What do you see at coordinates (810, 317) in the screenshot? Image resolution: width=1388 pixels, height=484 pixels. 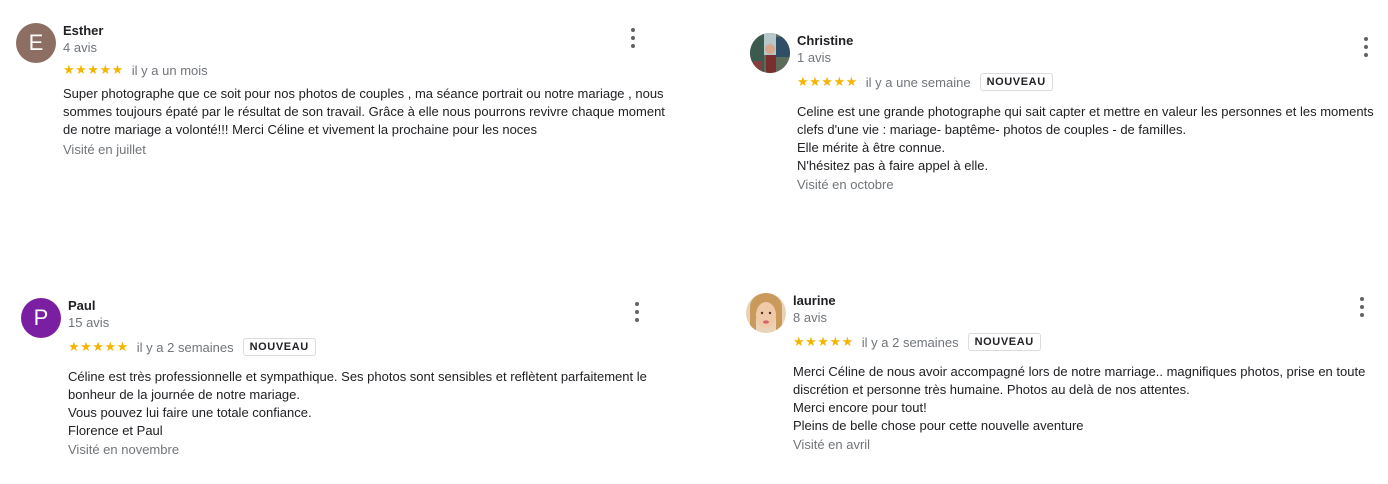 I see `review-count: 8 avis` at bounding box center [810, 317].